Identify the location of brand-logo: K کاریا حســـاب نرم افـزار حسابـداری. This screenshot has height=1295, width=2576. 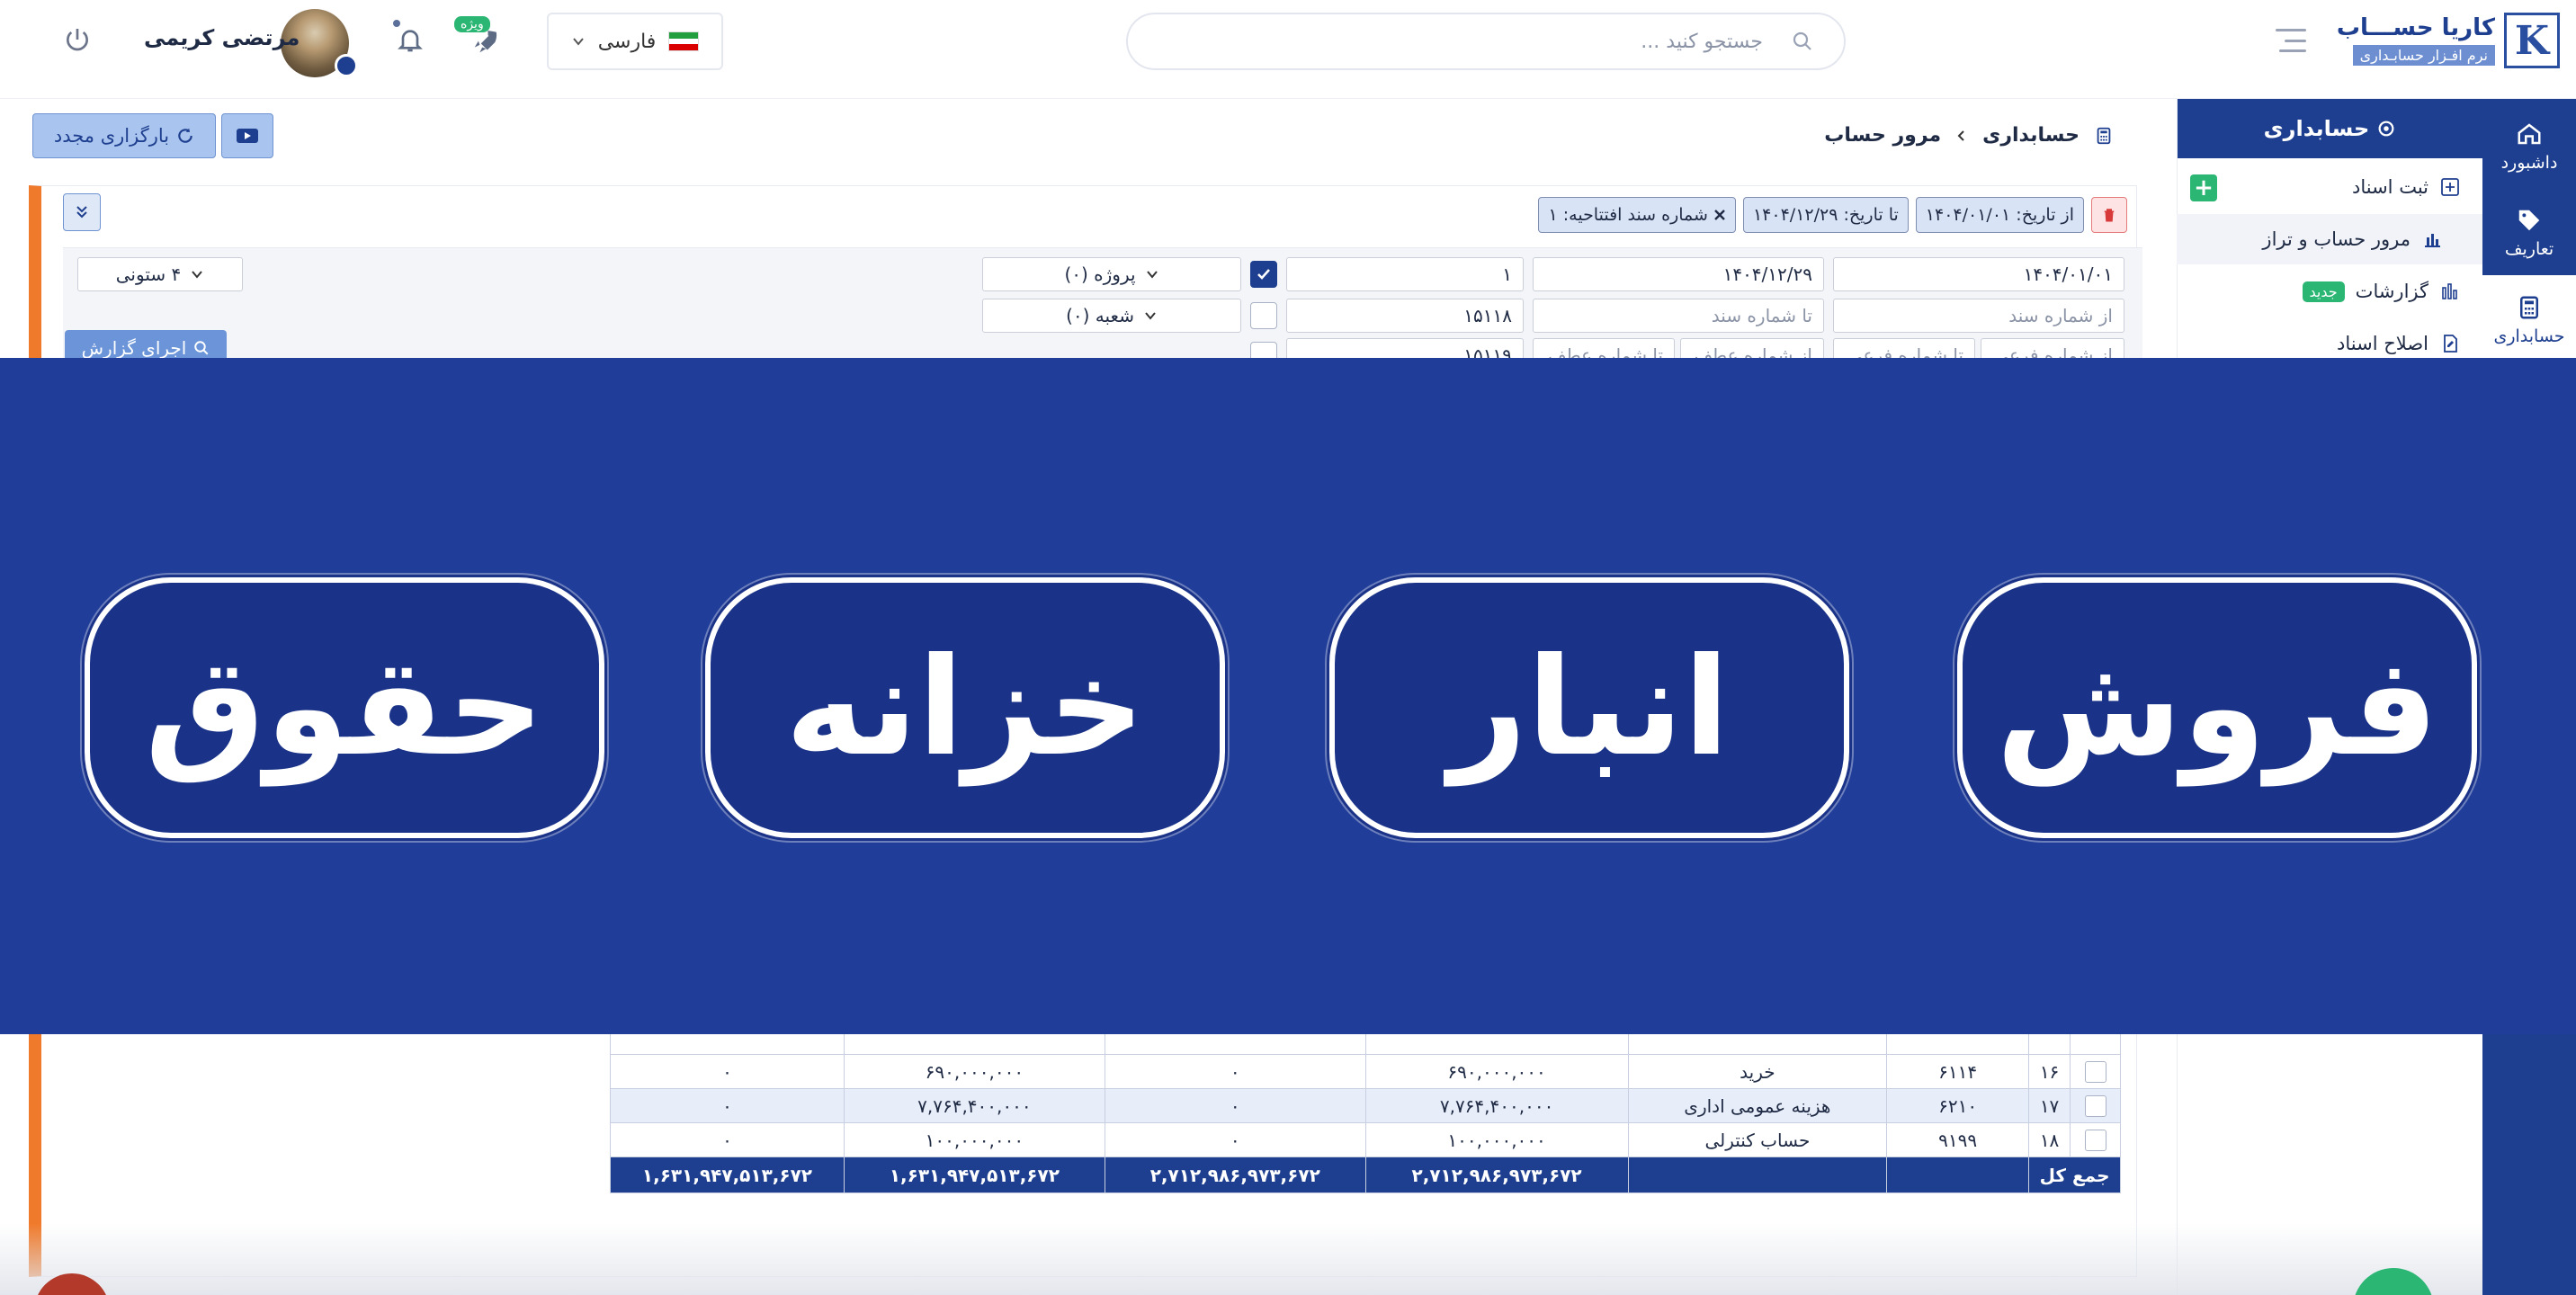
(2448, 42).